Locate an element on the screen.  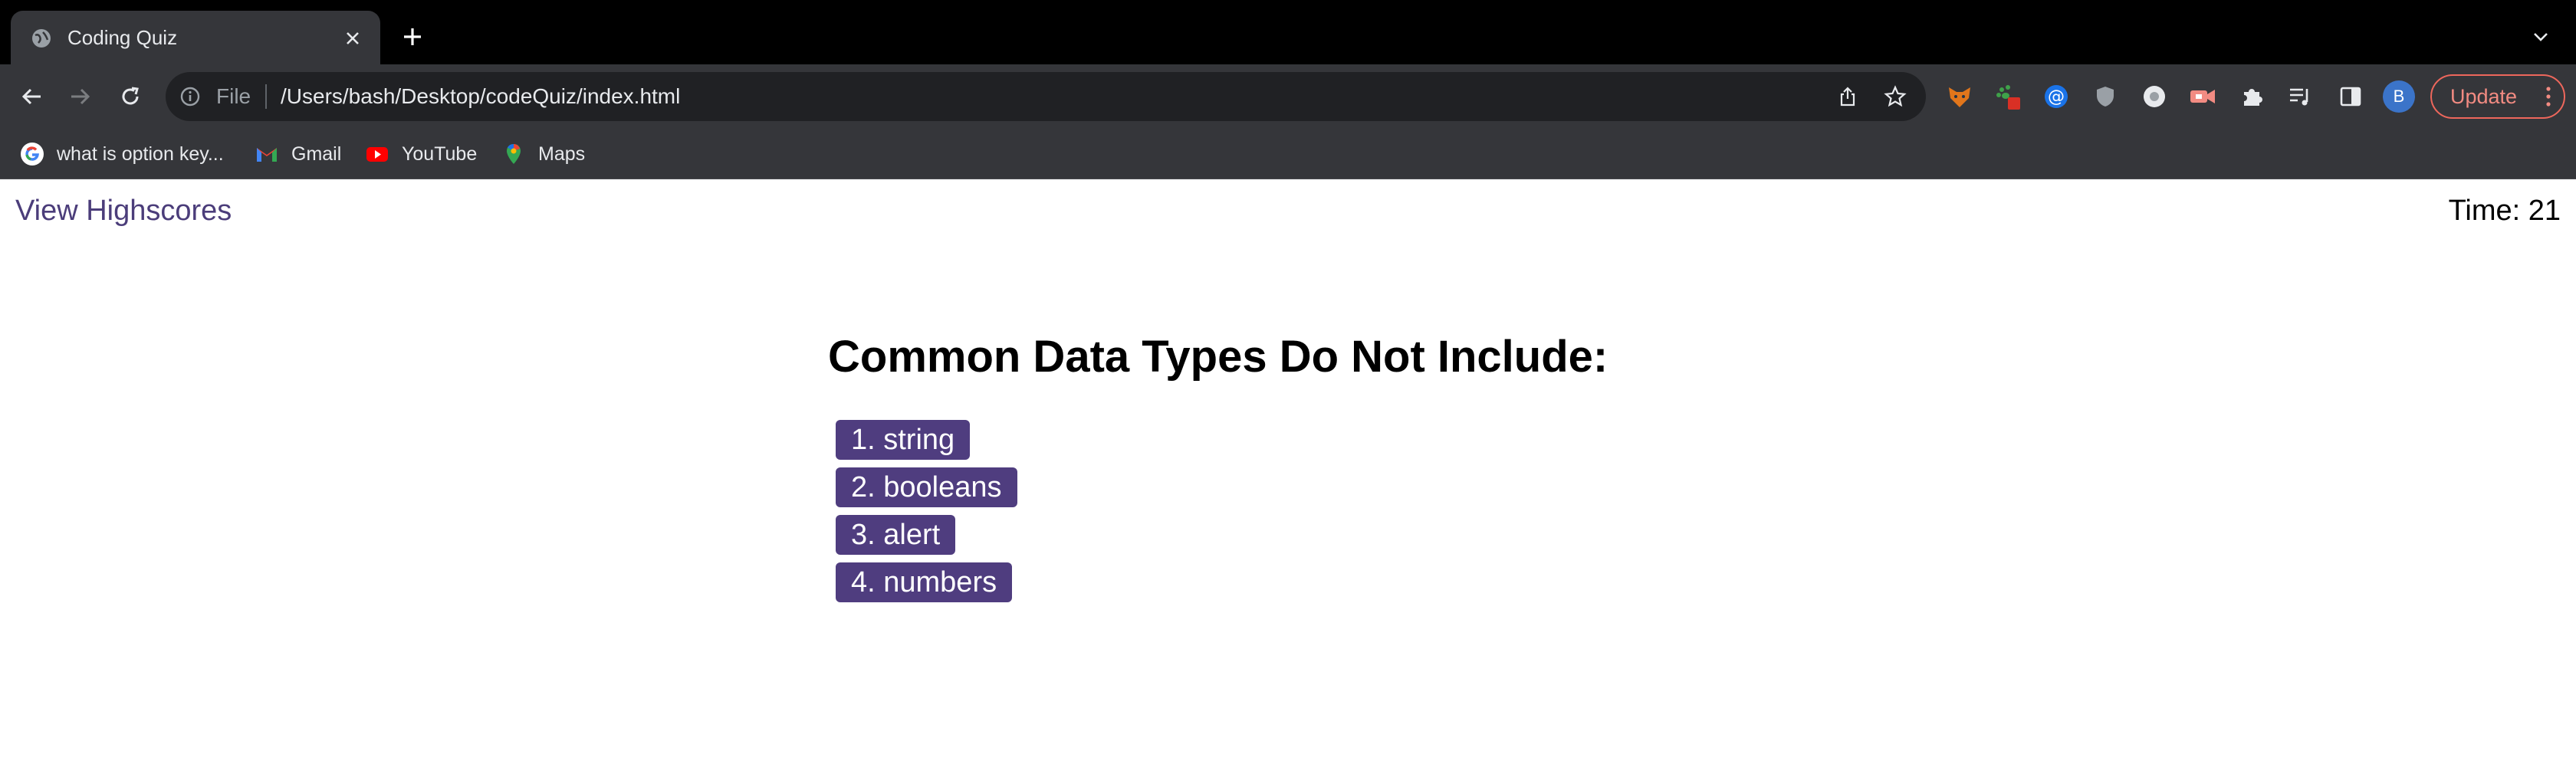
arrow-left-icon is located at coordinates (31, 96).